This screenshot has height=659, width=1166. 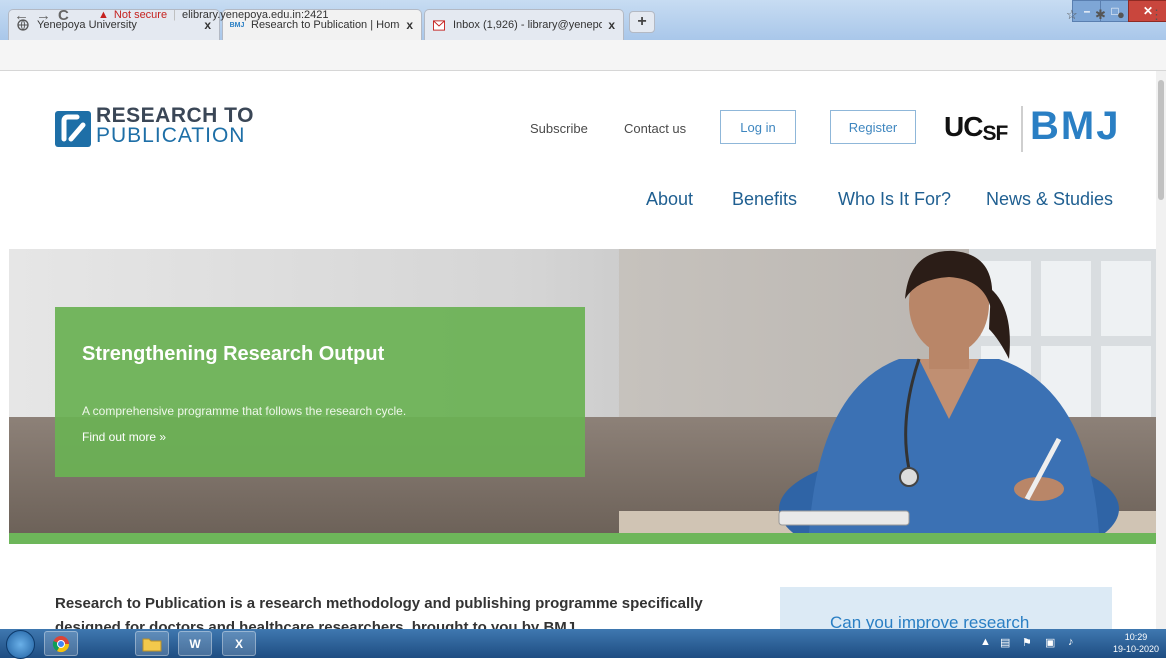 I want to click on tray-network-icon: ▤, so click(x=1005, y=642).